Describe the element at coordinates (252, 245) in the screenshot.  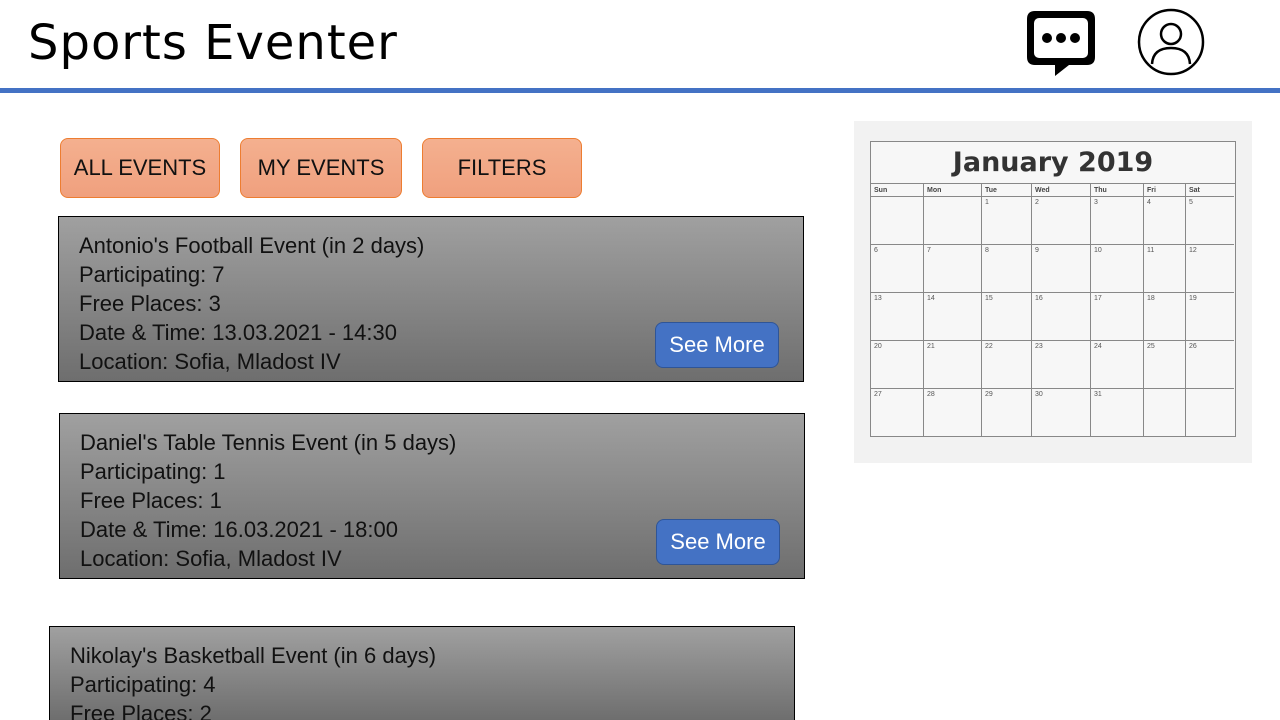
I see `event-title: Antonio's Football Event (in 2 days)` at that location.